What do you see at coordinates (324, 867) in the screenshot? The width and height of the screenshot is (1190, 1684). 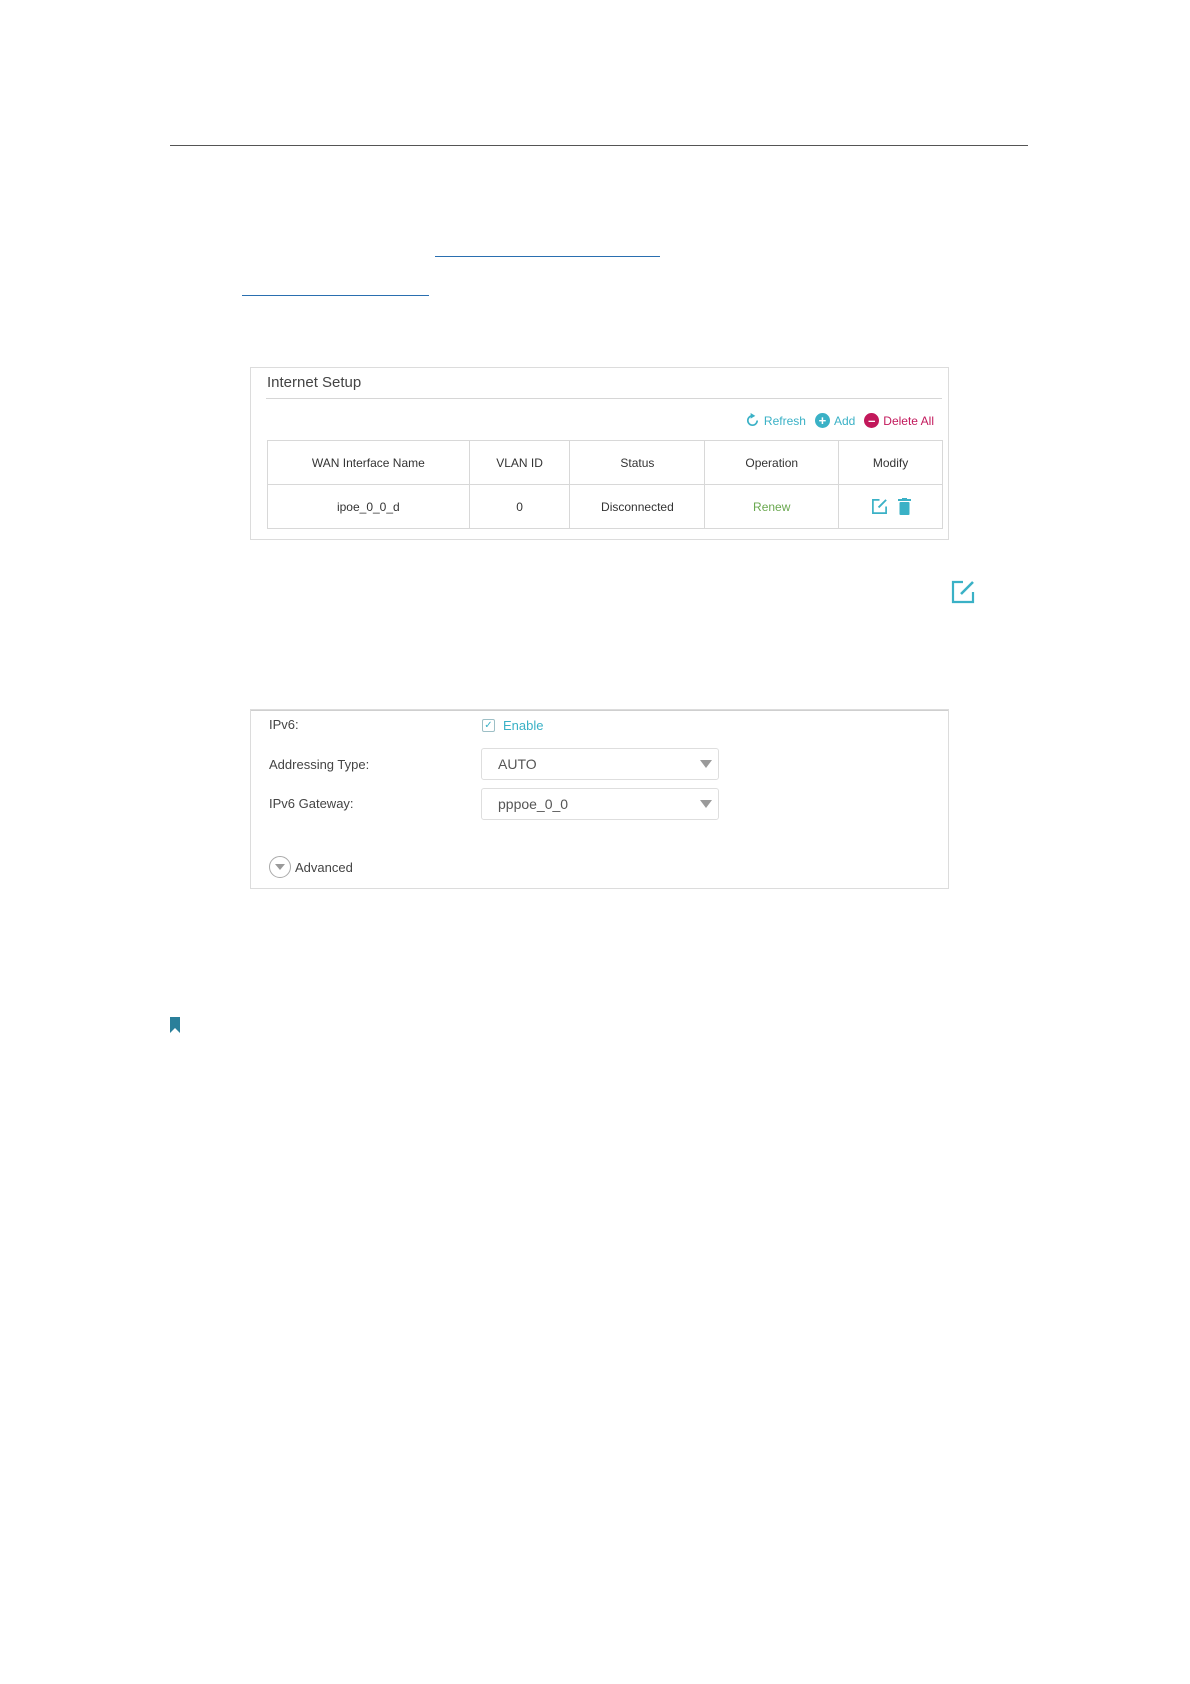 I see `advanced-label: Advanced` at bounding box center [324, 867].